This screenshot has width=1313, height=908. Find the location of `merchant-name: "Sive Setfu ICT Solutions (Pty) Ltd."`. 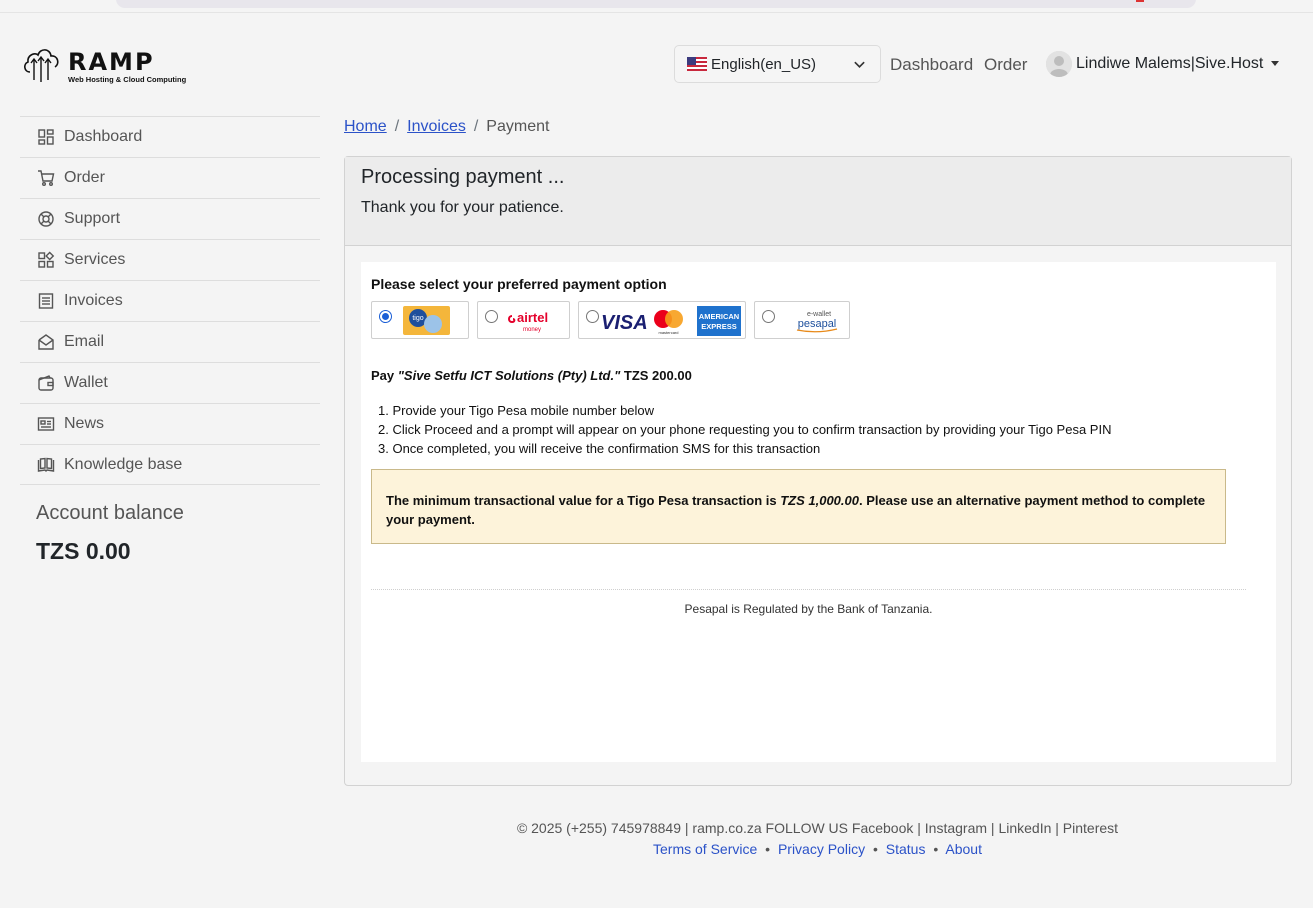

merchant-name: "Sive Setfu ICT Solutions (Pty) Ltd." is located at coordinates (509, 375).